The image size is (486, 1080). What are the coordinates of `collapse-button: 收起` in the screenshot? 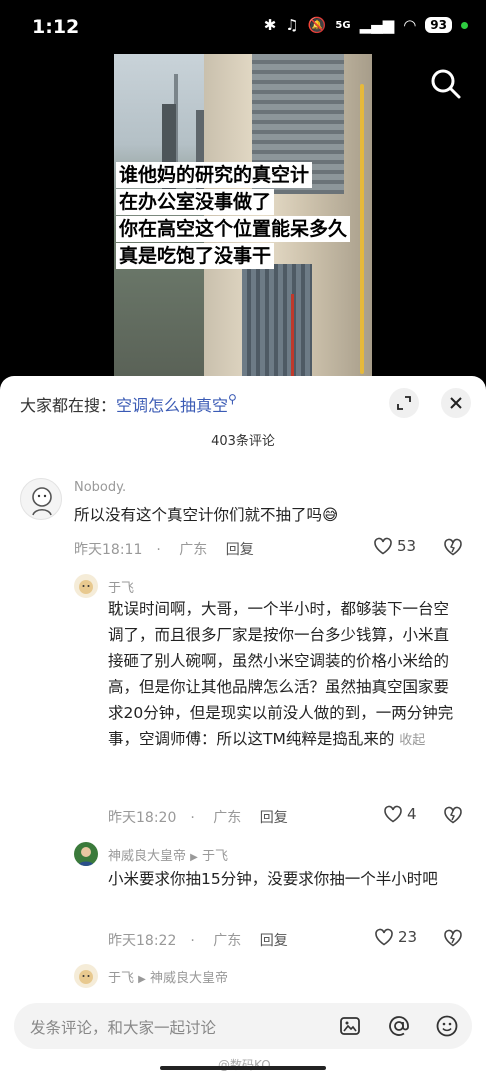 It's located at (412, 740).